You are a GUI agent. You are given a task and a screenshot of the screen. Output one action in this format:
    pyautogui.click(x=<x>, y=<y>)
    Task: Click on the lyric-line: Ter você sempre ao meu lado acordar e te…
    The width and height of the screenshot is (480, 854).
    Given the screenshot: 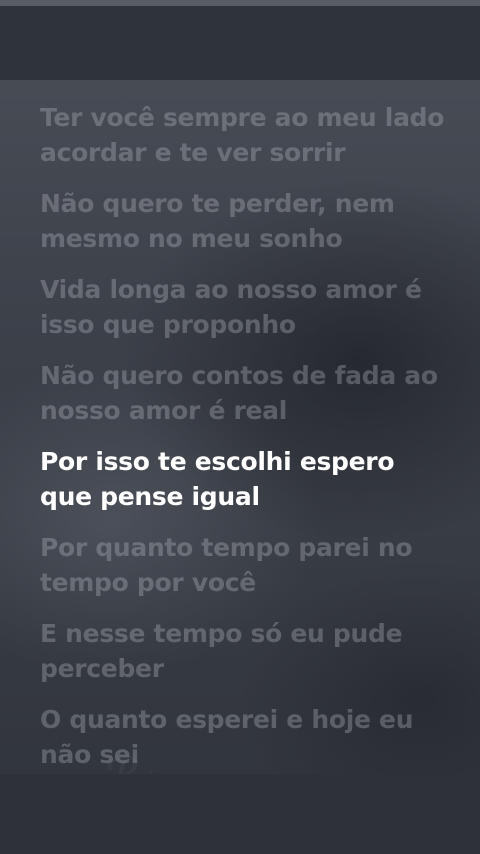 What is the action you would take?
    pyautogui.click(x=245, y=135)
    